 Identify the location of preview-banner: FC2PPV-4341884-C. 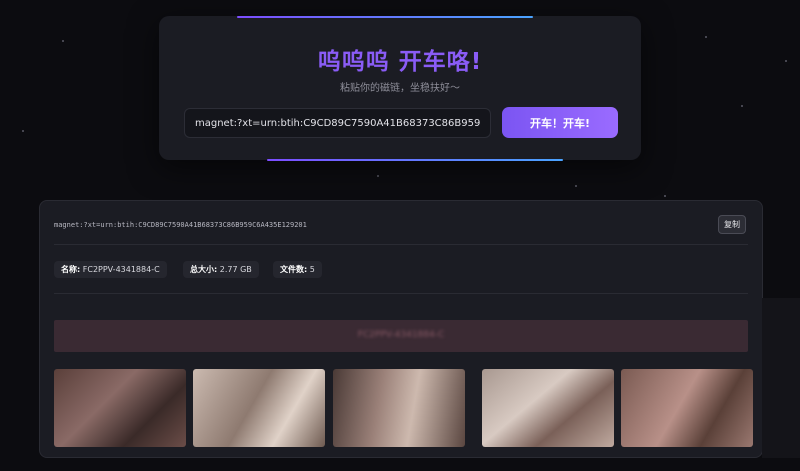
(401, 336).